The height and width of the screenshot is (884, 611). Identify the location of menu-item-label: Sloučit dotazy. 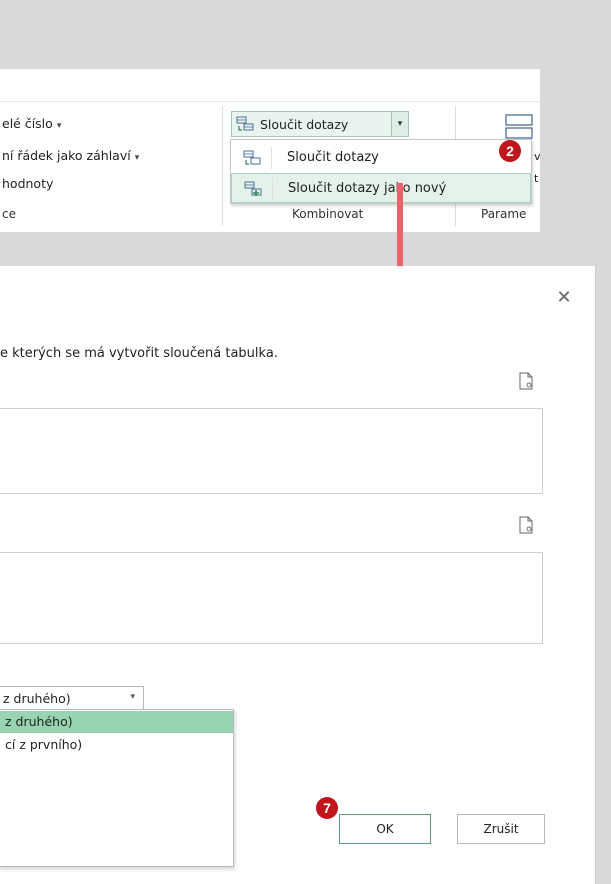
(333, 157).